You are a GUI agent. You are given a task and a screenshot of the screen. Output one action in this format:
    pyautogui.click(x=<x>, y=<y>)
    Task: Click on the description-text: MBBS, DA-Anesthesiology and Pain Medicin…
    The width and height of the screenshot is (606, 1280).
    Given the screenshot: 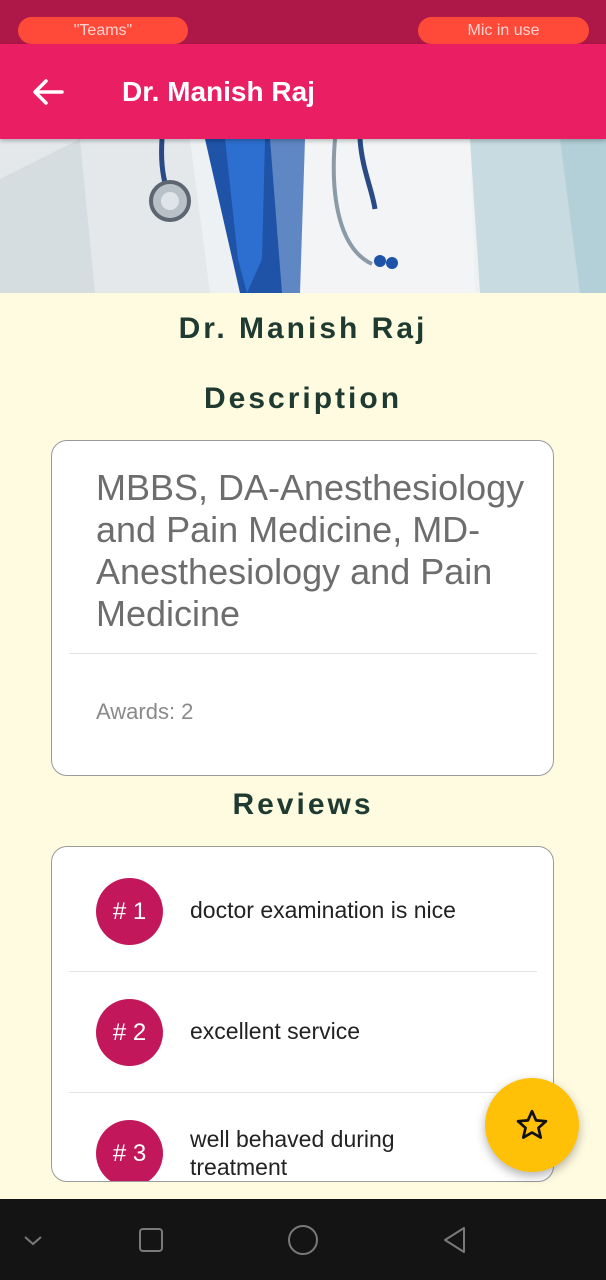 What is the action you would take?
    pyautogui.click(x=310, y=550)
    